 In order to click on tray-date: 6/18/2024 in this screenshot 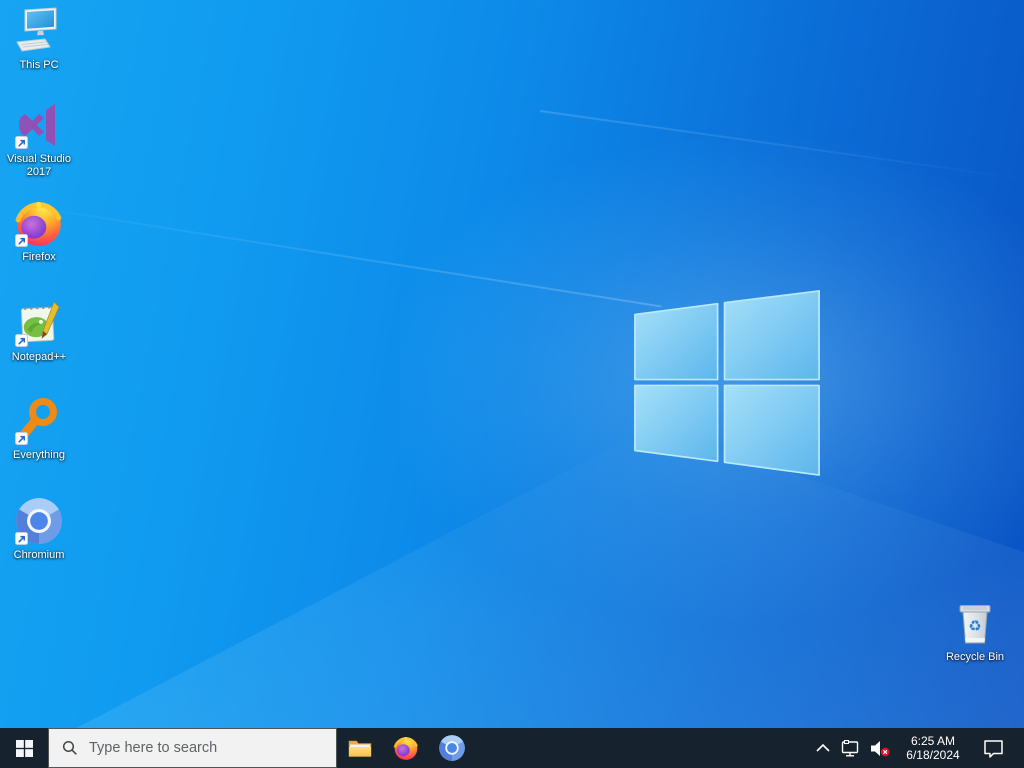, I will do `click(933, 755)`.